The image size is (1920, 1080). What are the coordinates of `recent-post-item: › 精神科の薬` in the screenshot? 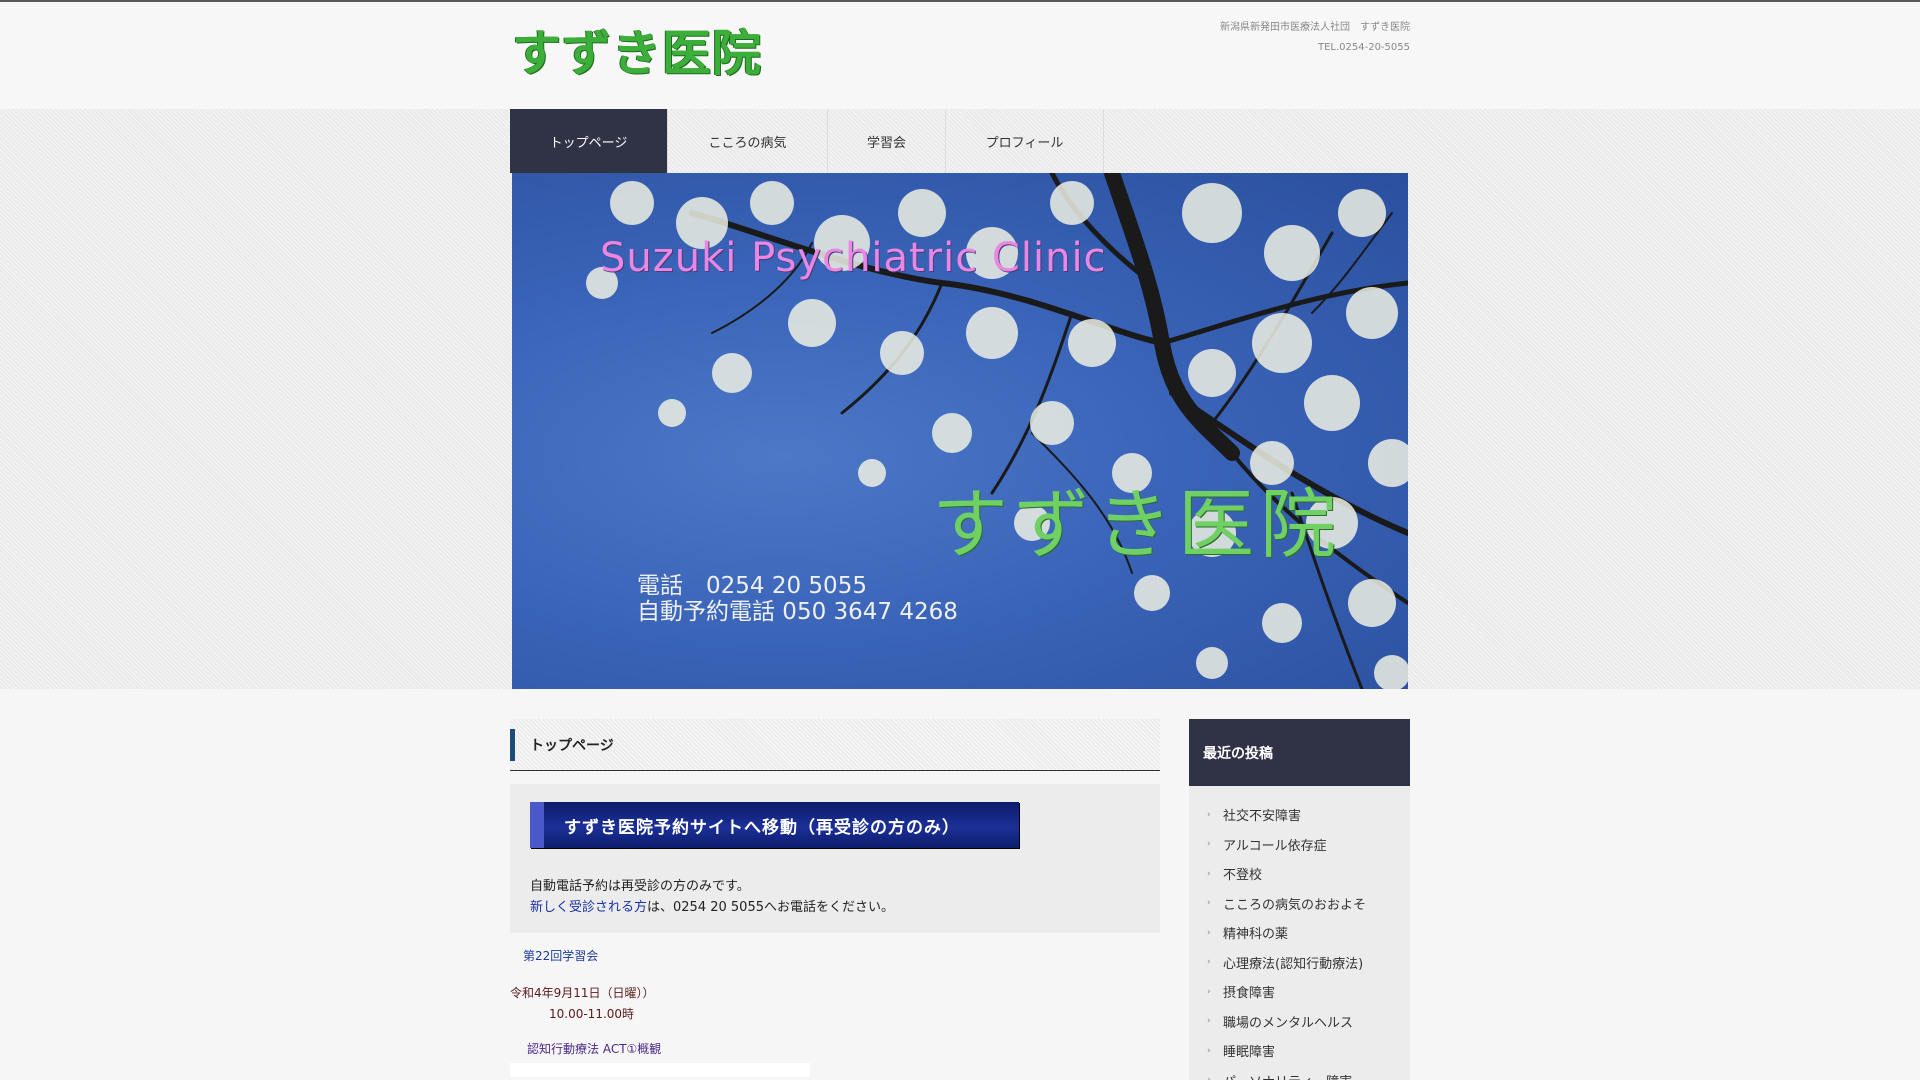 It's located at (1299, 933).